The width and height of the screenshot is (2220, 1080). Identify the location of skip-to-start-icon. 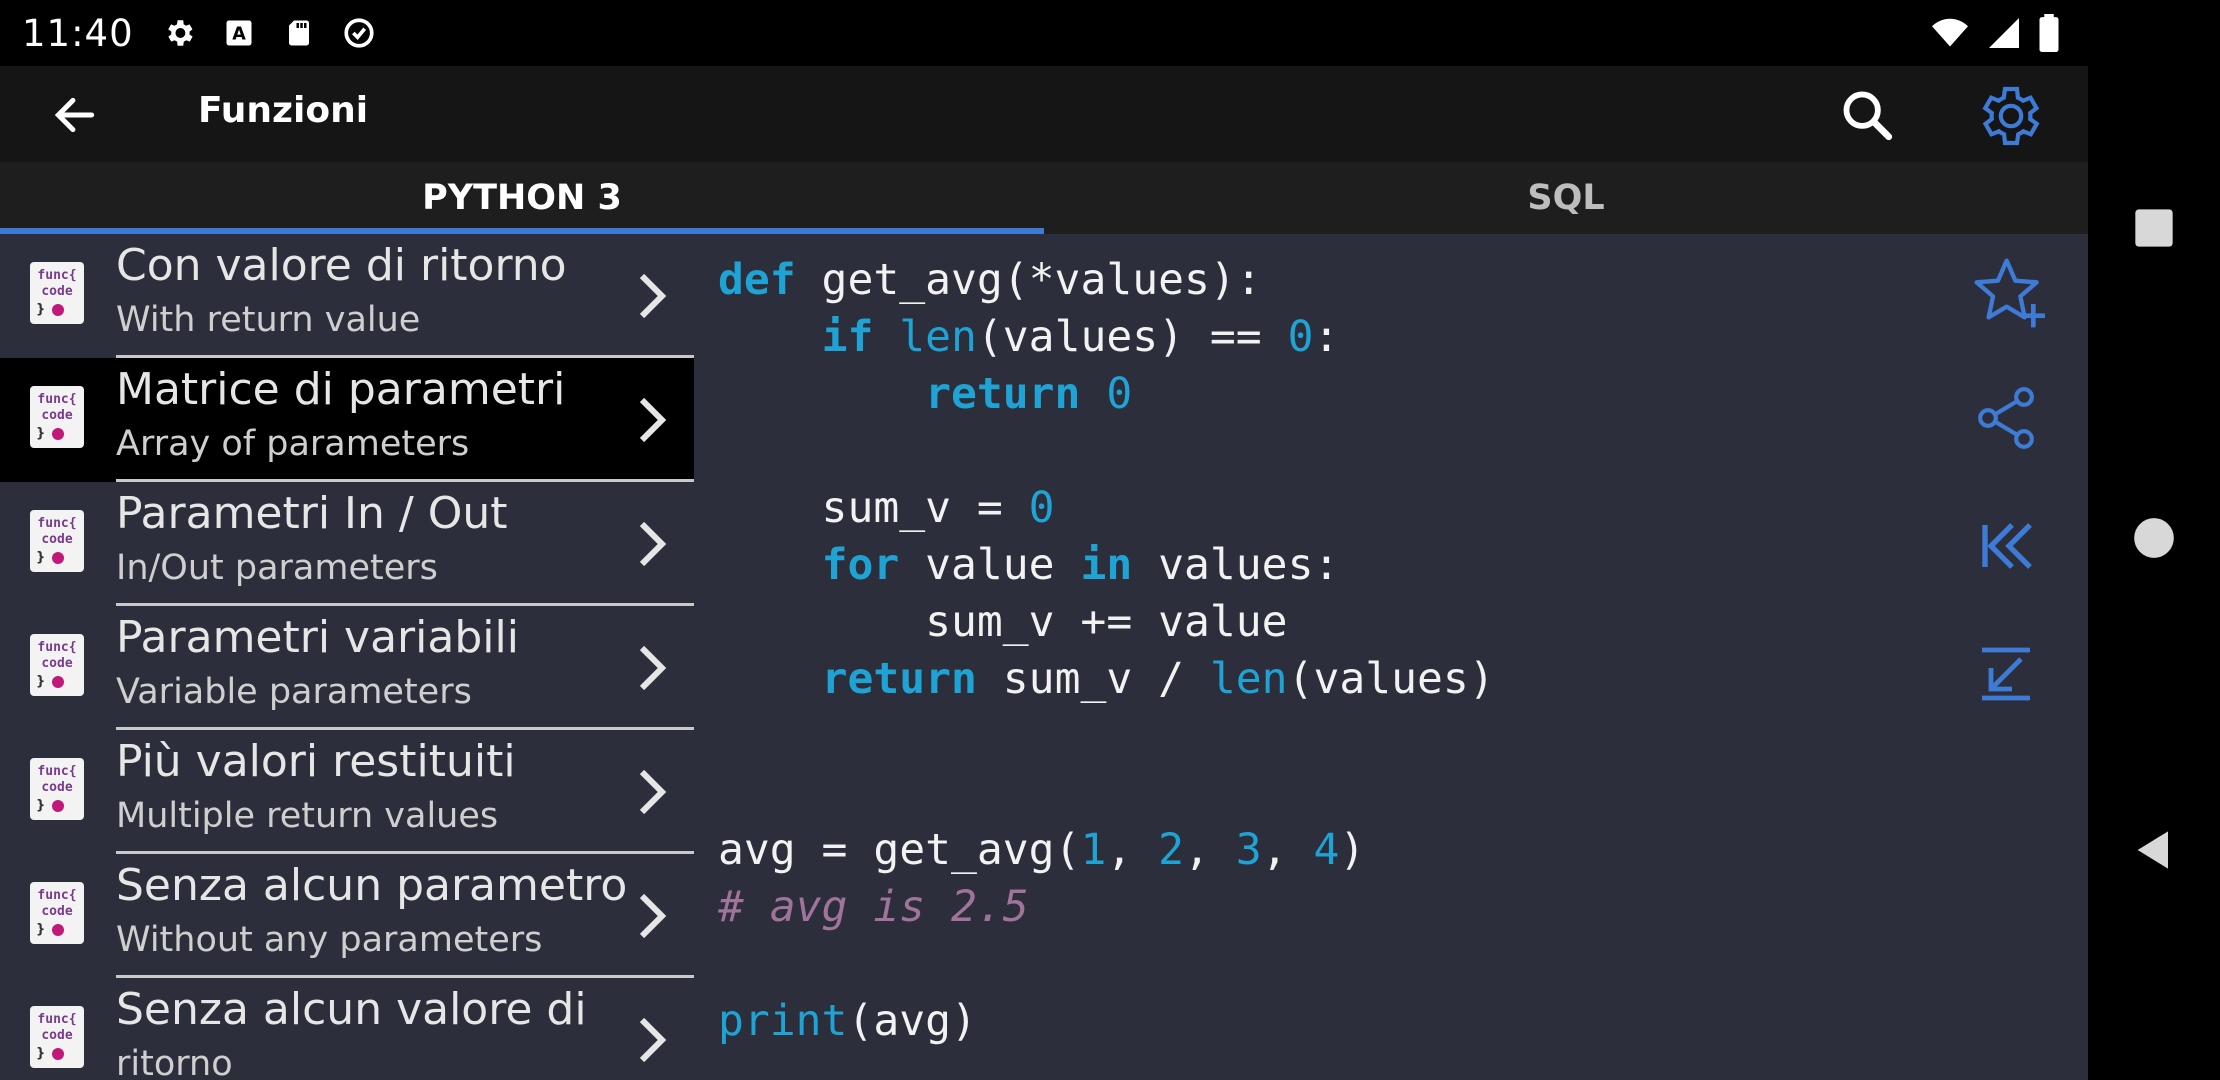
(2007, 546).